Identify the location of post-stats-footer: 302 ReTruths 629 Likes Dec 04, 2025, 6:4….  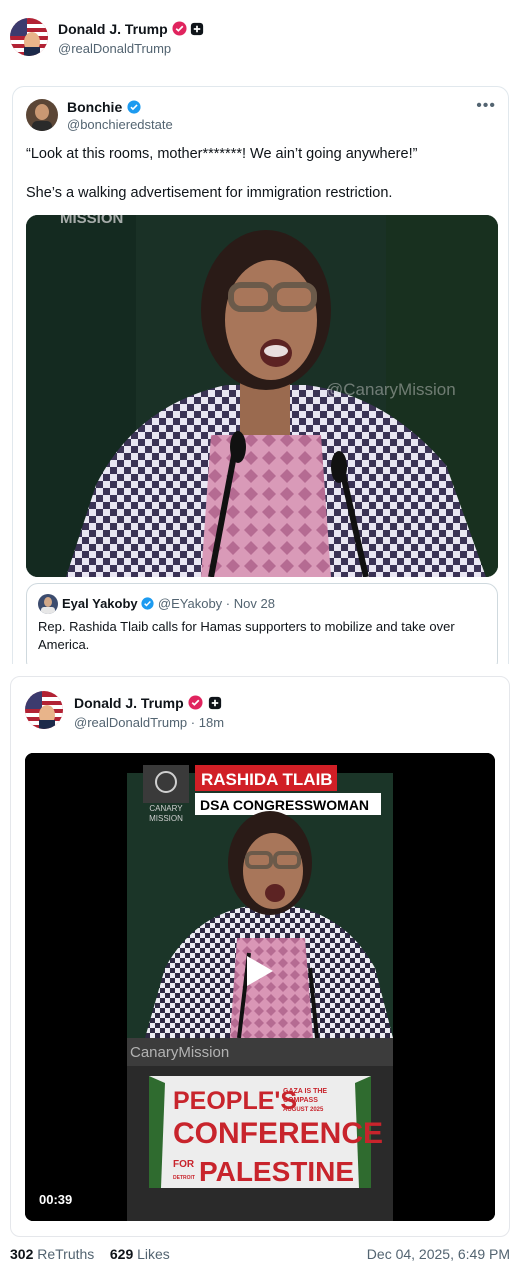
(260, 1254).